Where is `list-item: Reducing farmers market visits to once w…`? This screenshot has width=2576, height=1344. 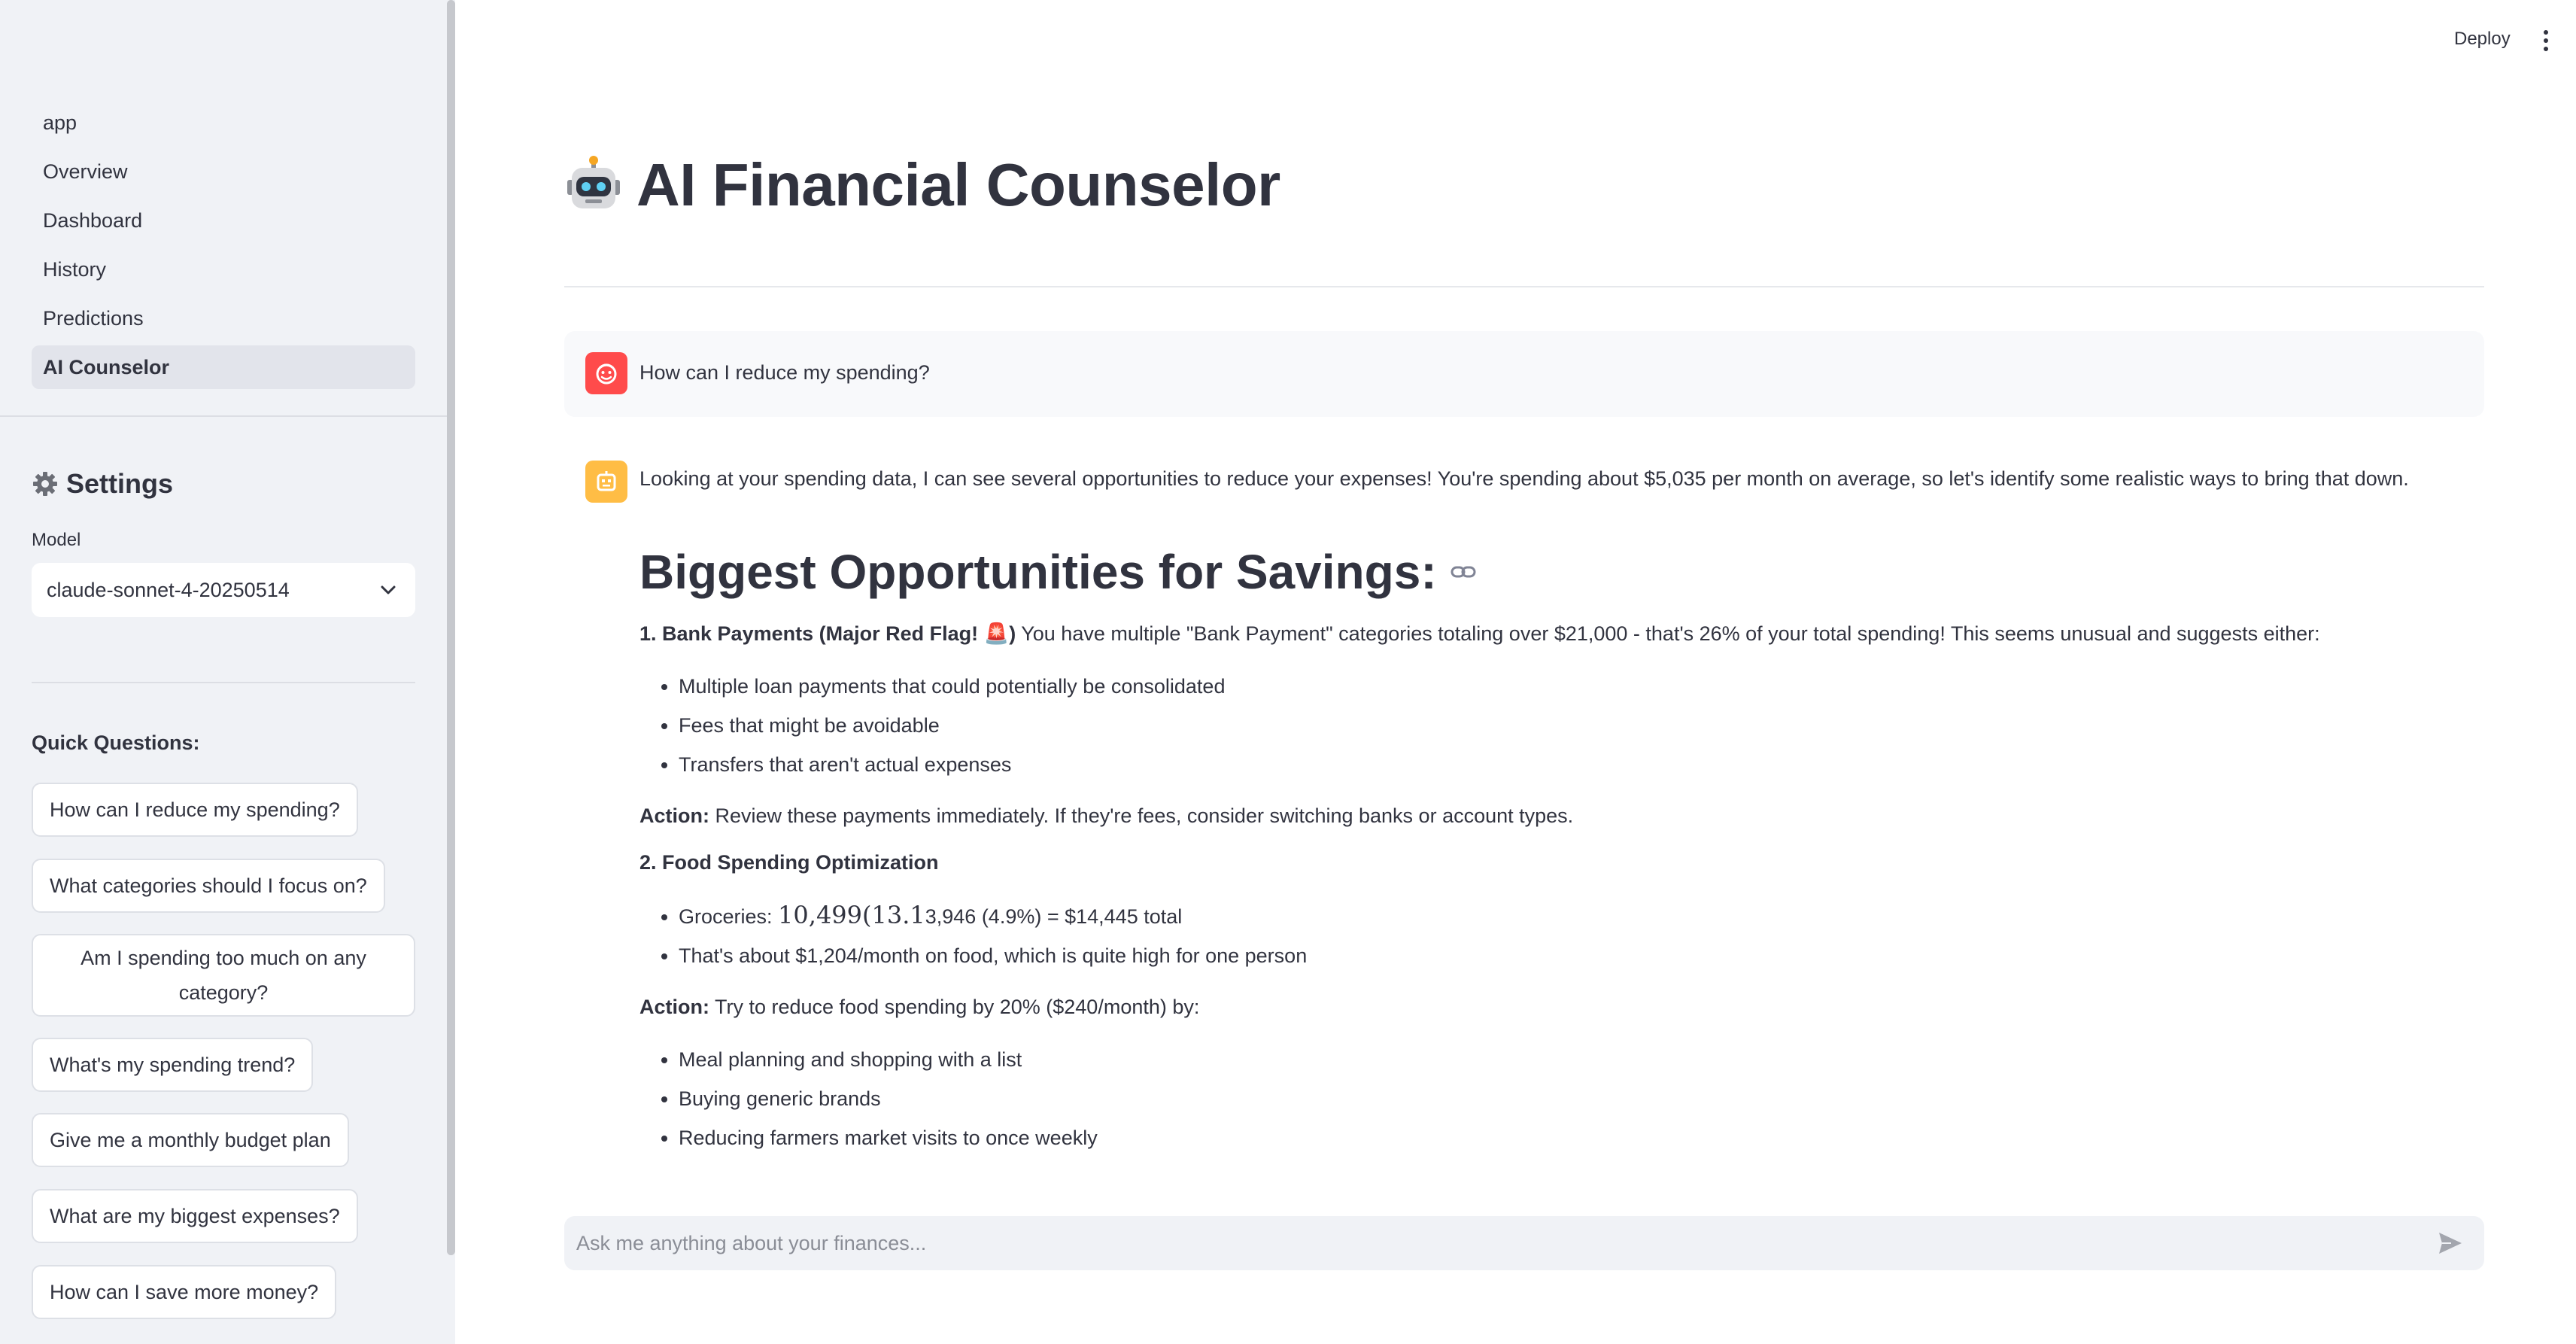 list-item: Reducing farmers market visits to once w… is located at coordinates (1577, 1137).